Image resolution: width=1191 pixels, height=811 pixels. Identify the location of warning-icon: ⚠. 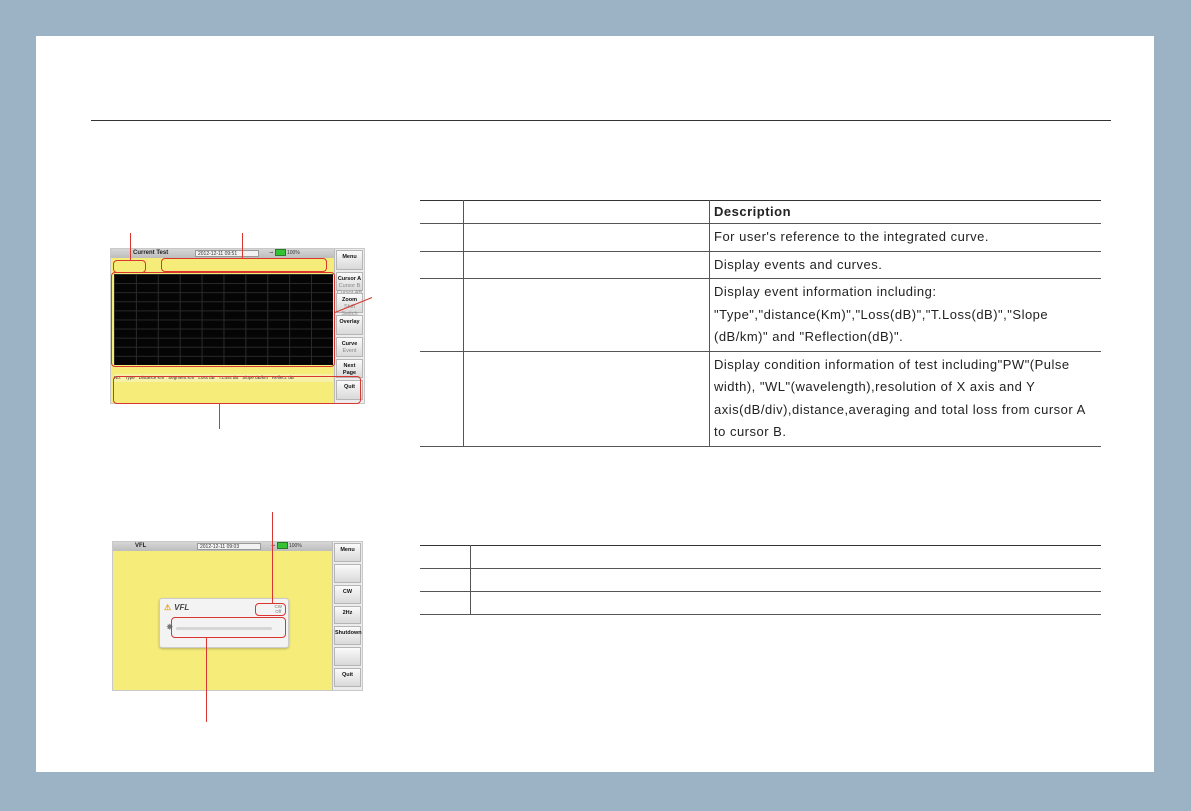
(168, 607).